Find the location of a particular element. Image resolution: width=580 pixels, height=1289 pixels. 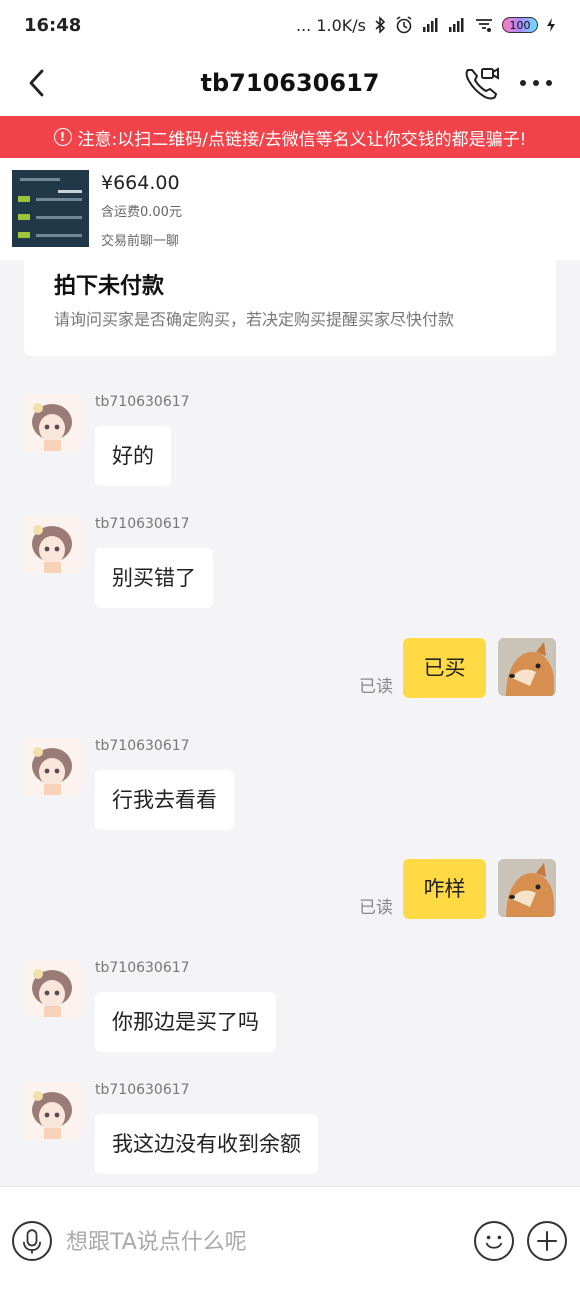

order-notice-card: 拍下未付款 请询问买家是否确定购买，若决定购买提醒买家尽快付款 is located at coordinates (290, 308).